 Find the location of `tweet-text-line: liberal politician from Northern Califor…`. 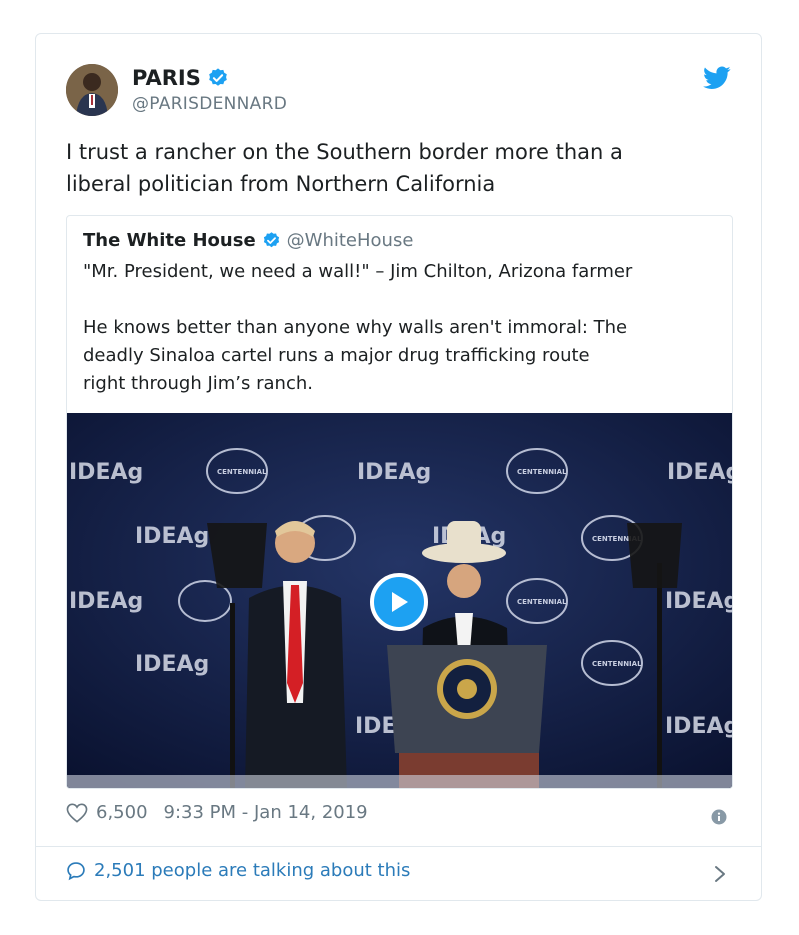

tweet-text-line: liberal politician from Northern Califor… is located at coordinates (281, 184).